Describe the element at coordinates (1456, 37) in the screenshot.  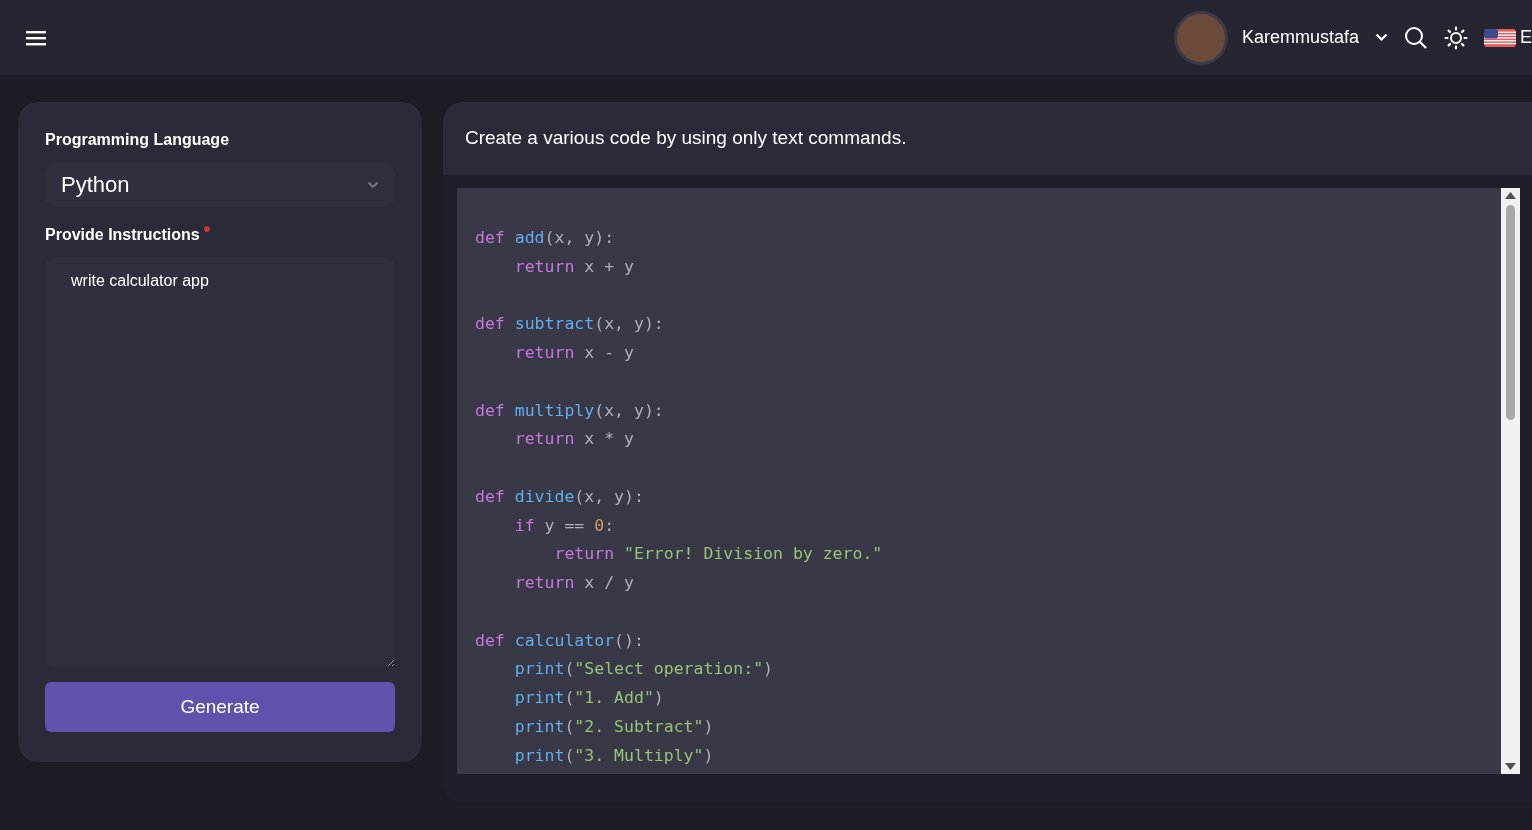
I see `sun-icon` at that location.